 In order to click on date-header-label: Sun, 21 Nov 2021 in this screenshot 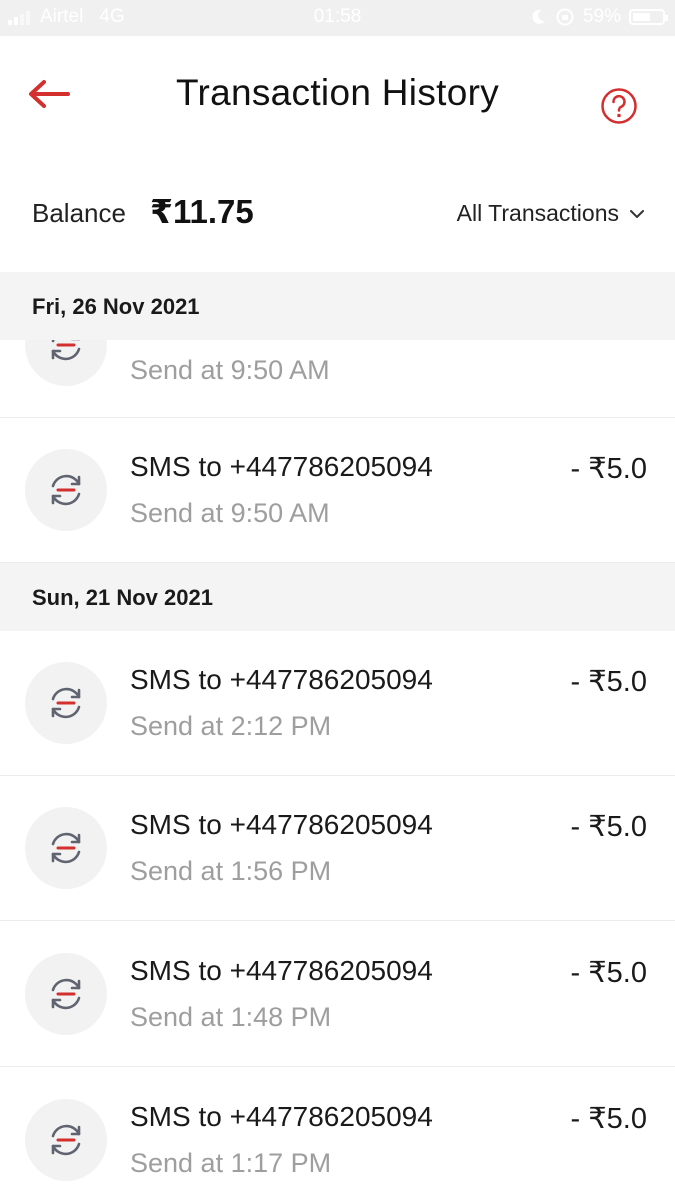, I will do `click(122, 597)`.